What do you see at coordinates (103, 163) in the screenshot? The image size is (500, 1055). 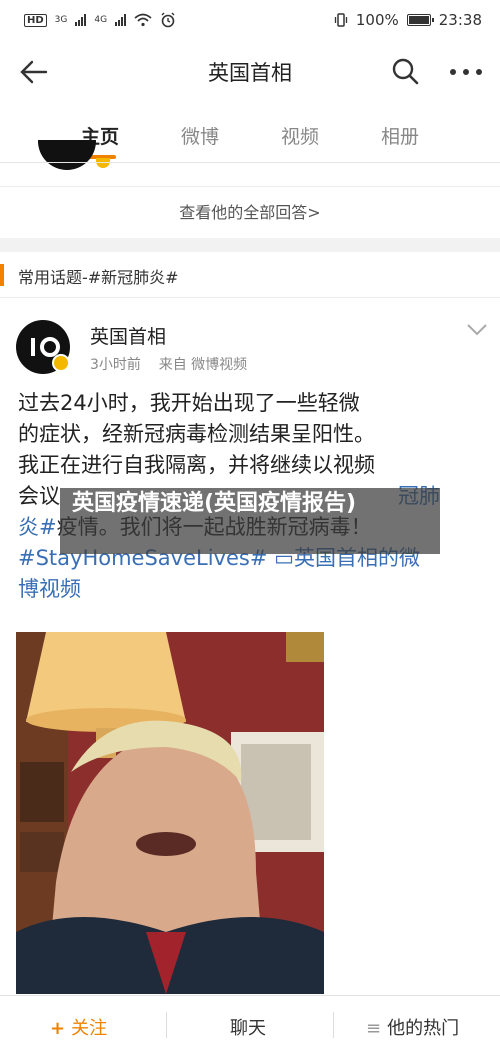 I see `scrolled-verified-badge` at bounding box center [103, 163].